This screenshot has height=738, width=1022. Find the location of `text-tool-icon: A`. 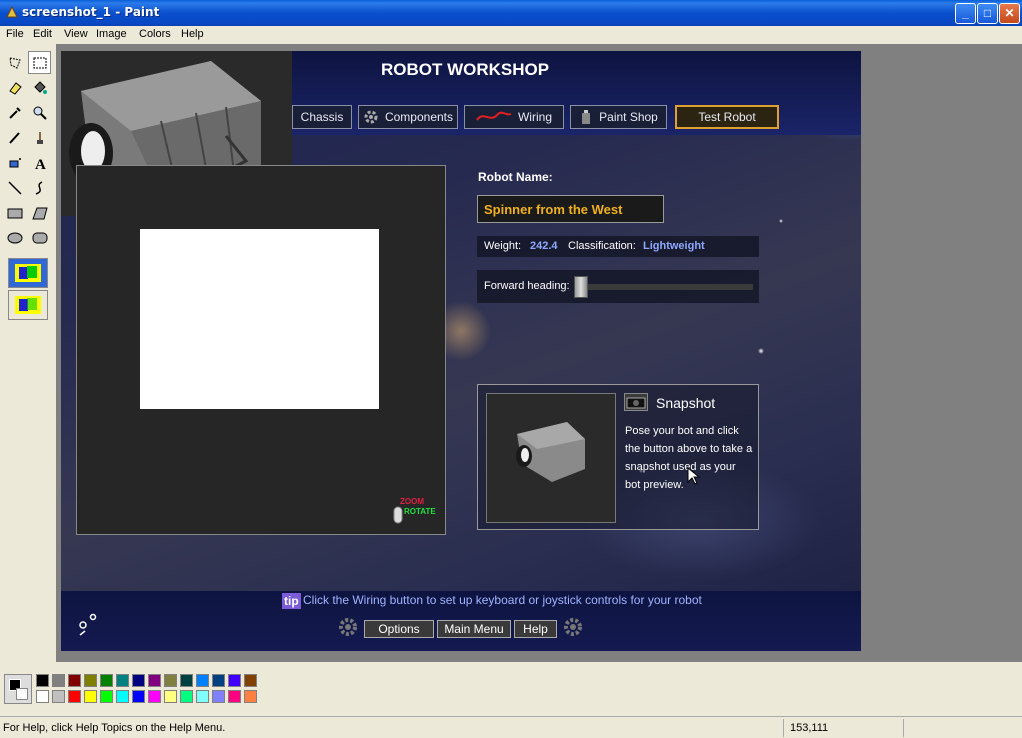

text-tool-icon: A is located at coordinates (39, 162).